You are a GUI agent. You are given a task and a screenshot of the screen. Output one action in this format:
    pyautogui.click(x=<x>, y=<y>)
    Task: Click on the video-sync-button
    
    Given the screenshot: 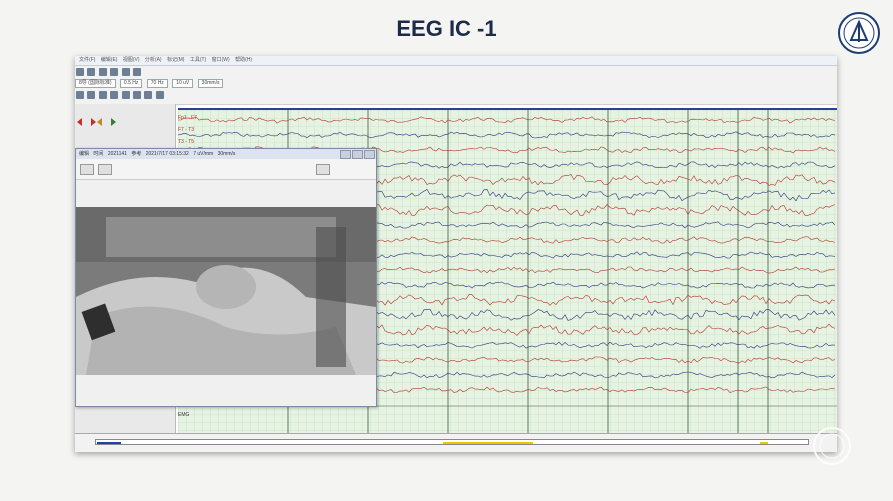 What is the action you would take?
    pyautogui.click(x=323, y=169)
    